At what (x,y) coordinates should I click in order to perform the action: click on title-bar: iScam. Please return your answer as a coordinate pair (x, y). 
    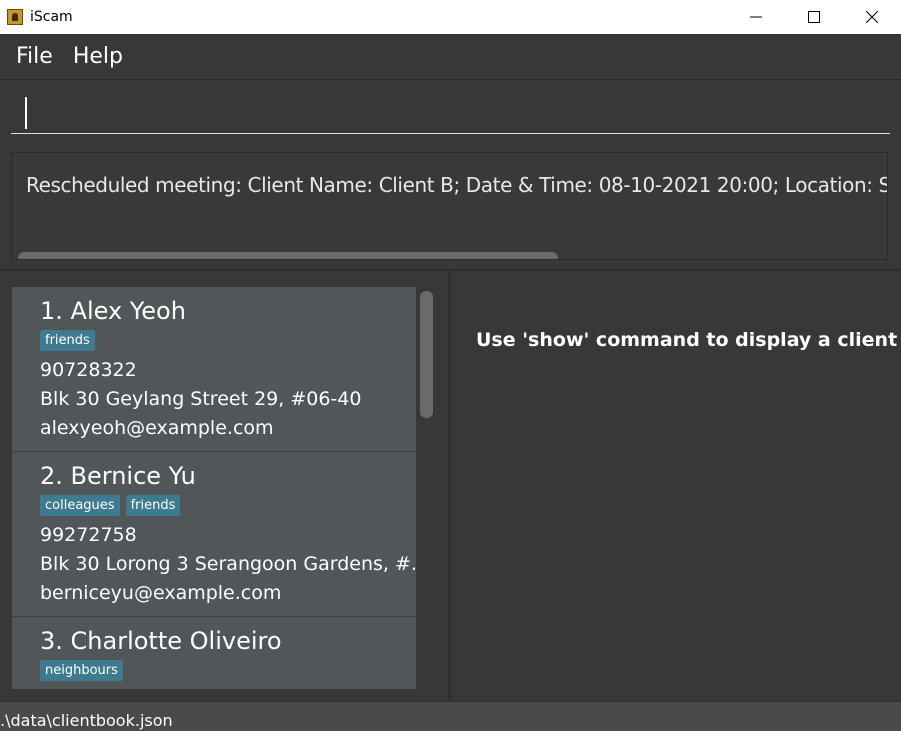
    Looking at the image, I should click on (450, 17).